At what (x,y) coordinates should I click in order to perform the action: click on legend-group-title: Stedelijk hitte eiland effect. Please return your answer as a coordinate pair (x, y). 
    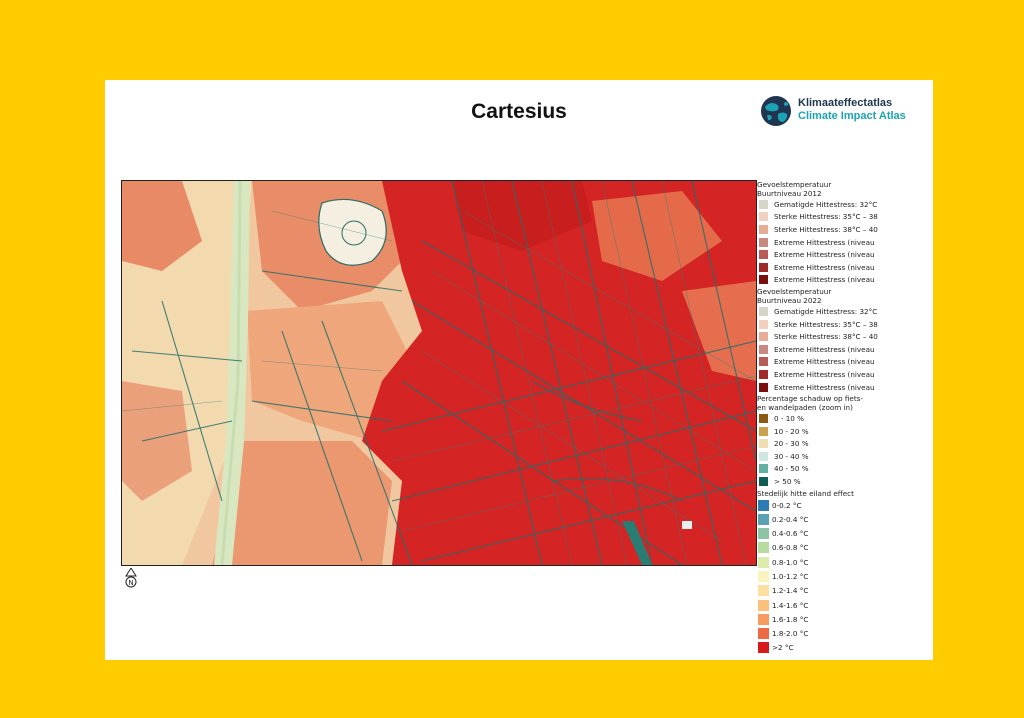
    Looking at the image, I should click on (805, 493).